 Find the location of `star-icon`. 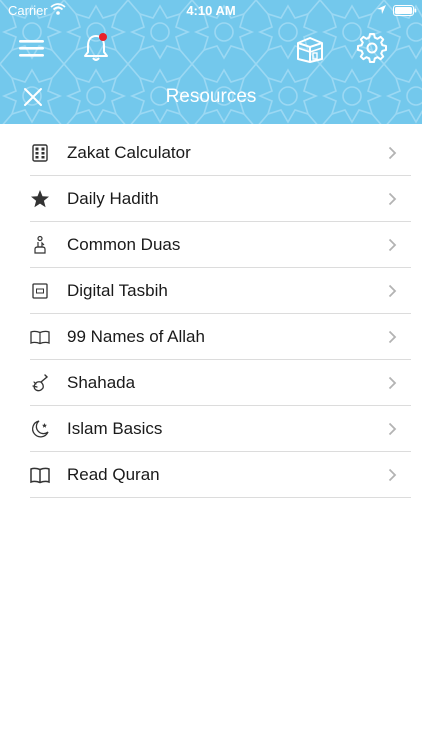

star-icon is located at coordinates (40, 199).